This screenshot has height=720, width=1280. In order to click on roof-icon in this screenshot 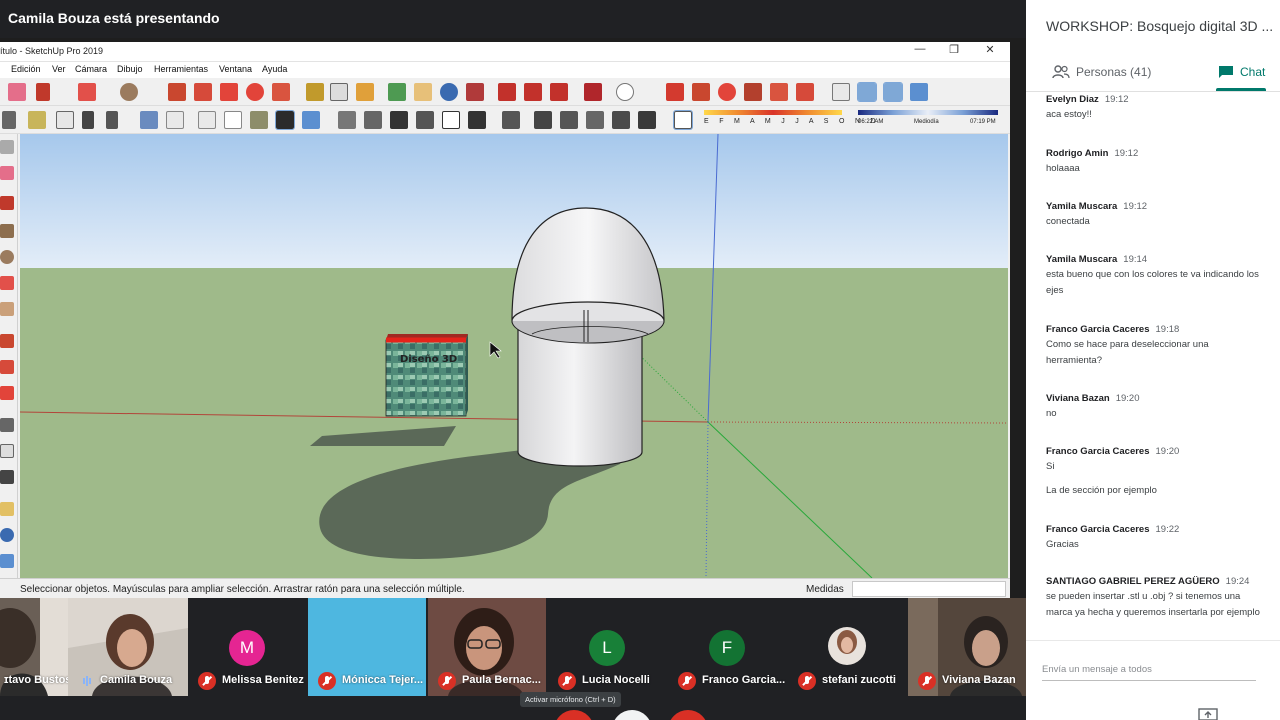, I will do `click(425, 120)`.